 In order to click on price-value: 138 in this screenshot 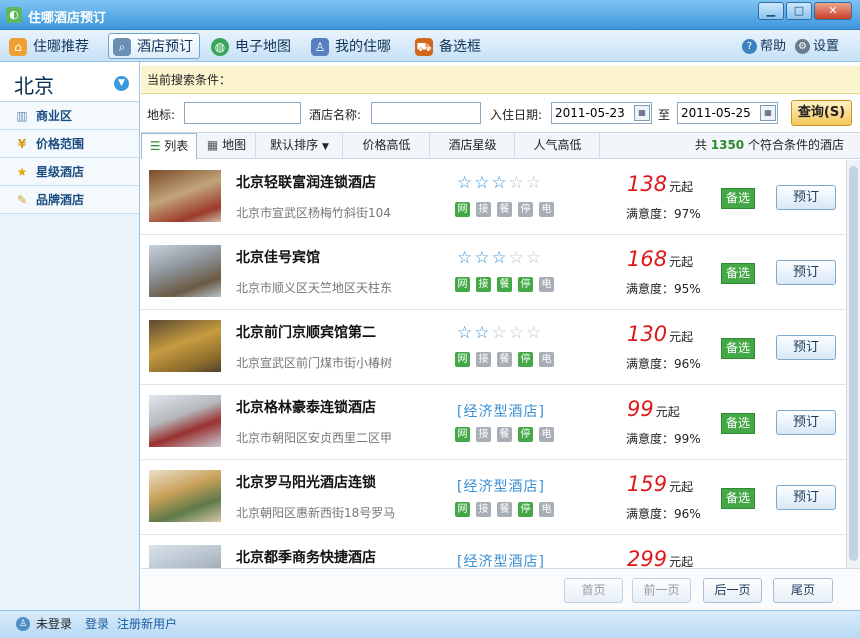, I will do `click(647, 184)`.